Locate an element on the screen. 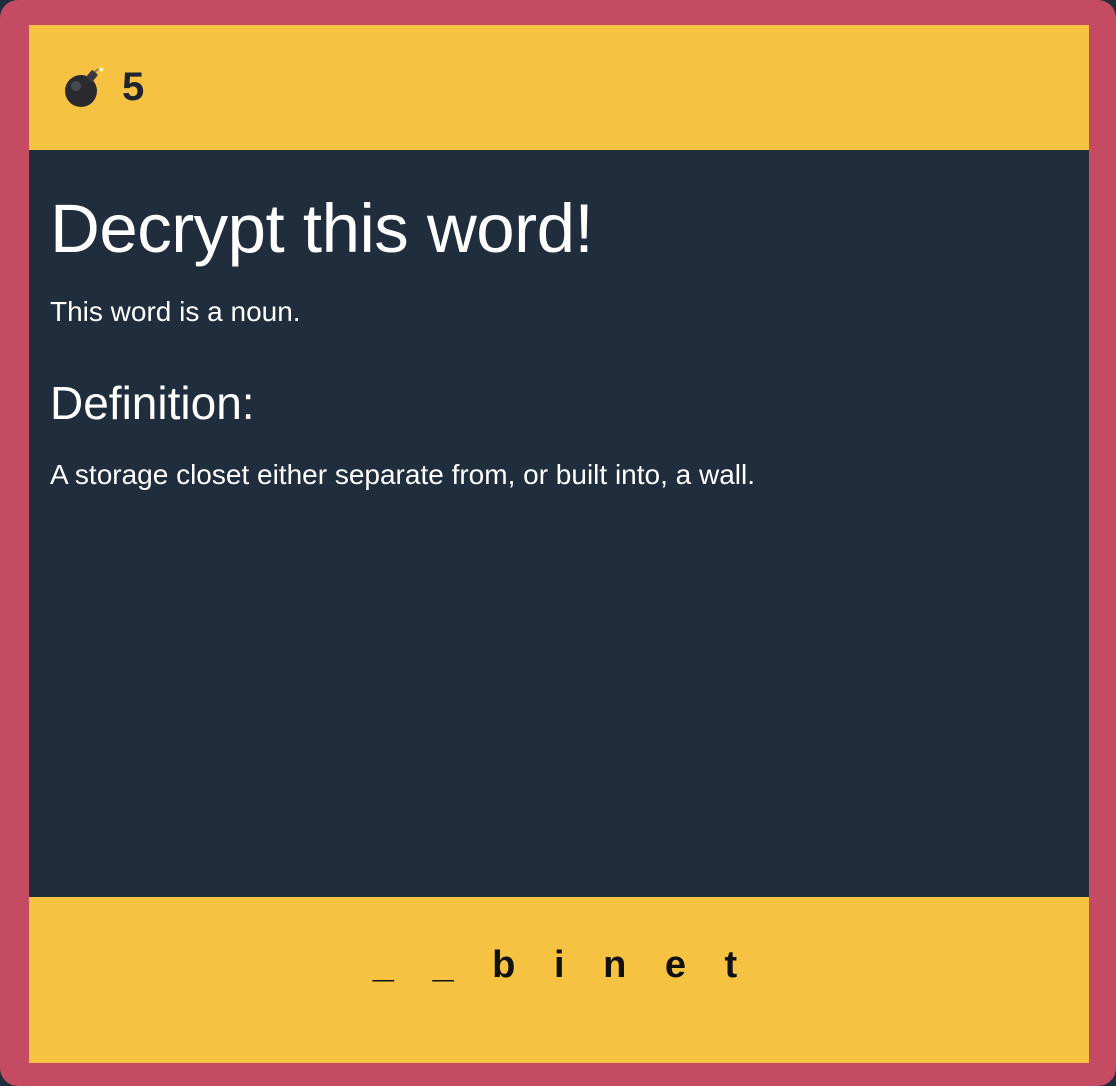 The width and height of the screenshot is (1116, 1086). page-title: Decrypt this word! is located at coordinates (322, 228).